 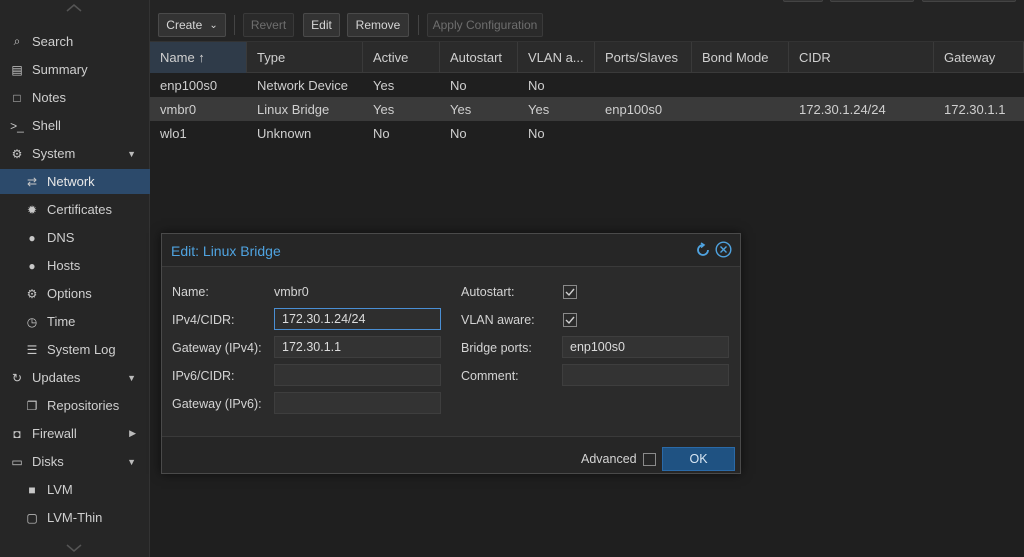 I want to click on sidebar-item-label: LVM-Thin, so click(x=75, y=517).